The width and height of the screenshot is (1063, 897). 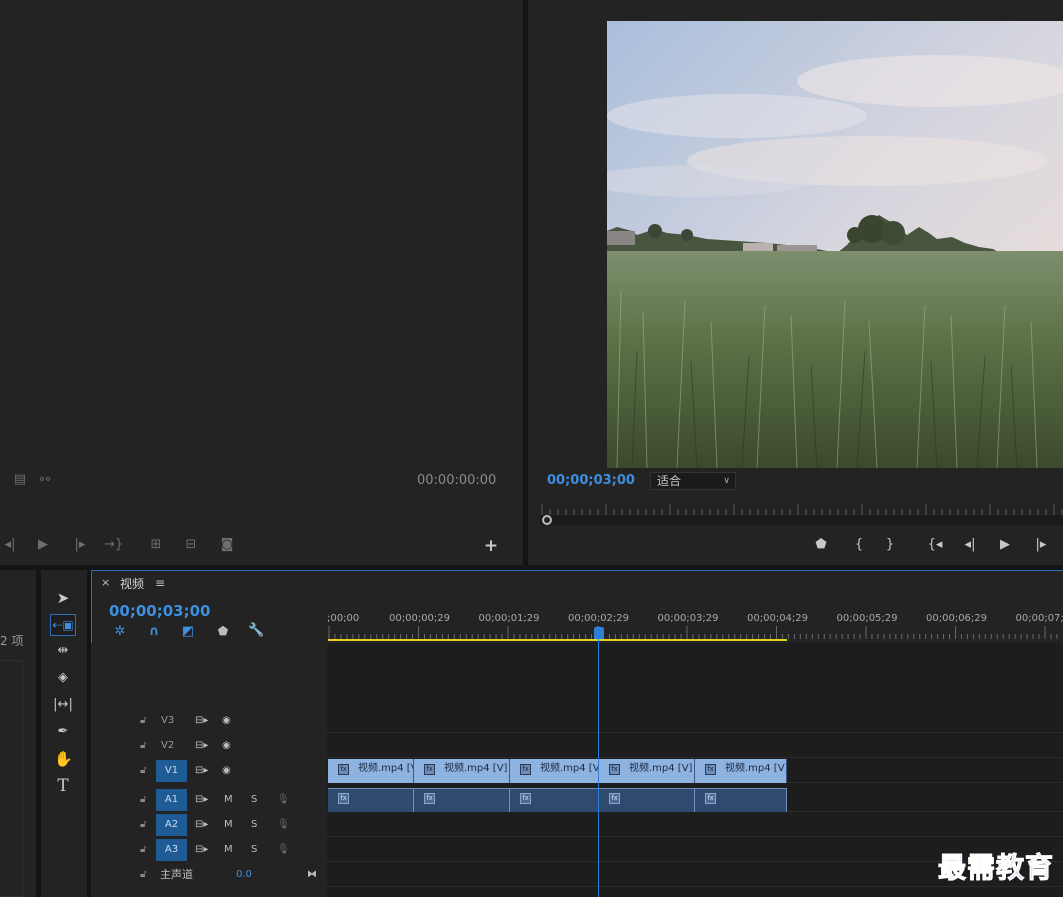 What do you see at coordinates (11, 778) in the screenshot?
I see `project-list` at bounding box center [11, 778].